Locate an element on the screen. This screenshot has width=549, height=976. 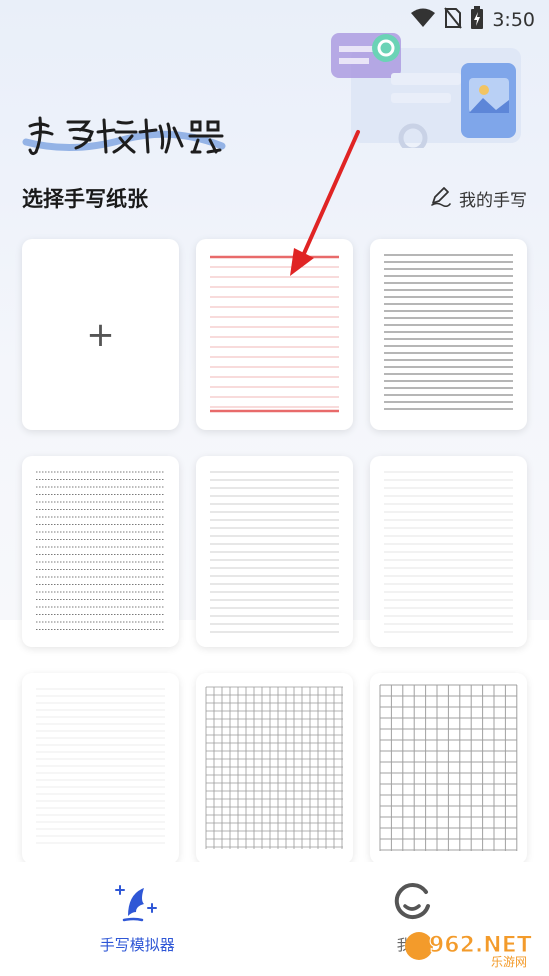
app-logo is located at coordinates (127, 137).